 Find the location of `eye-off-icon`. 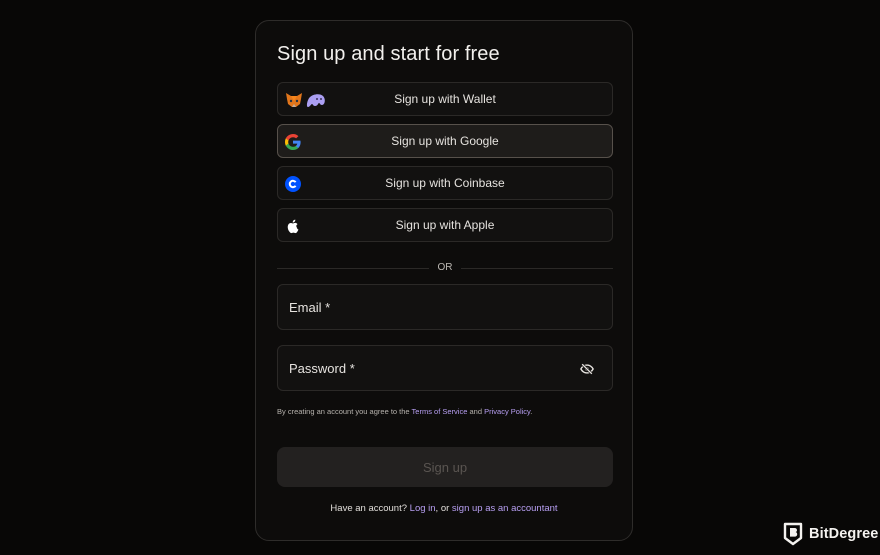

eye-off-icon is located at coordinates (587, 369).